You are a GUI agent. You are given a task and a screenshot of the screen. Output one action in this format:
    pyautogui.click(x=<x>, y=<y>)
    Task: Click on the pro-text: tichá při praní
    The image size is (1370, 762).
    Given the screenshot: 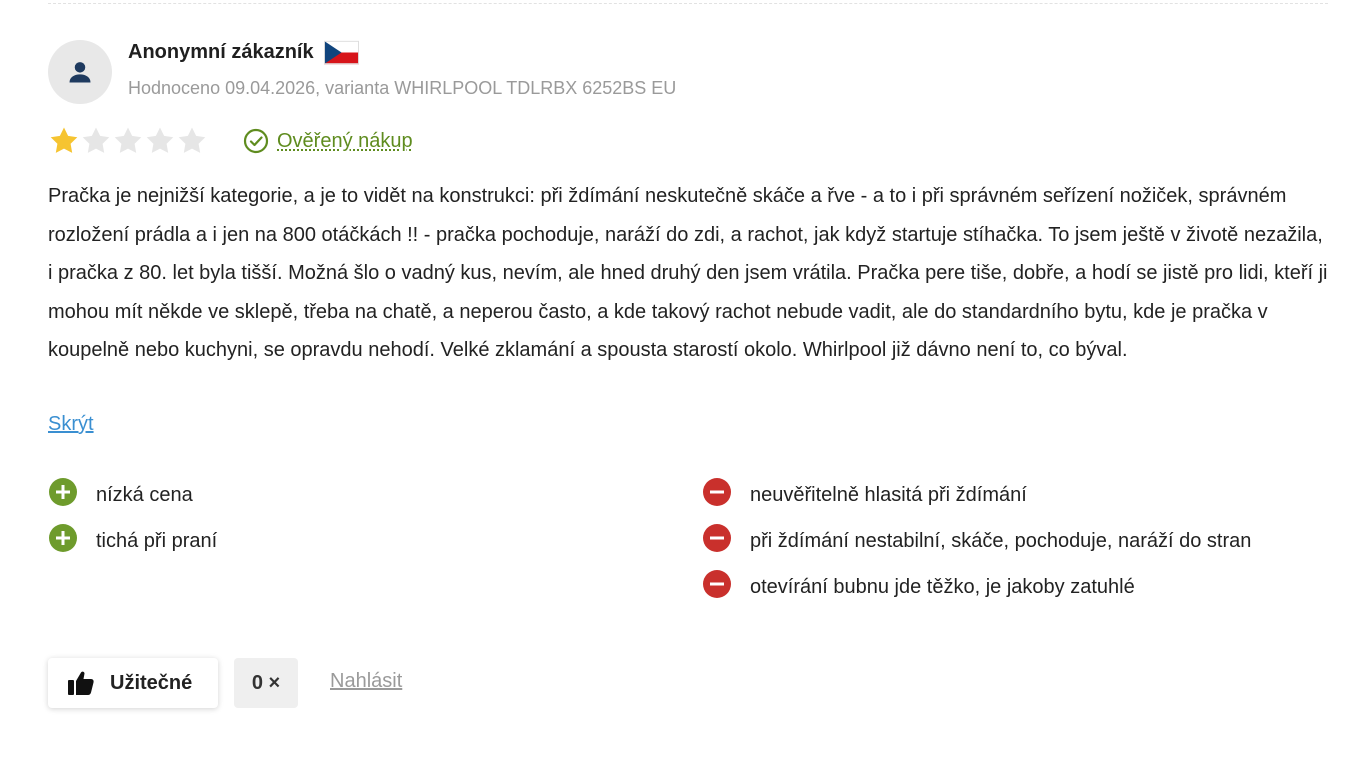 What is the action you would take?
    pyautogui.click(x=157, y=541)
    